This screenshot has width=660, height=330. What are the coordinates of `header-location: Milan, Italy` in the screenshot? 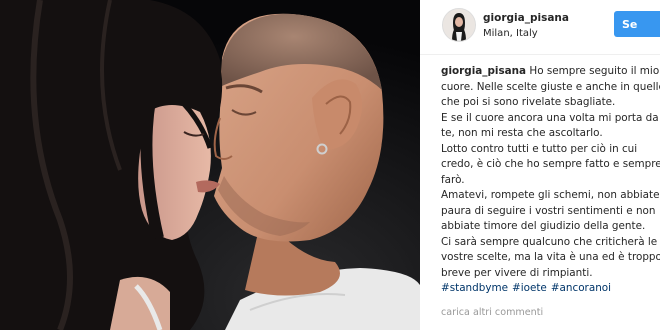 It's located at (510, 33).